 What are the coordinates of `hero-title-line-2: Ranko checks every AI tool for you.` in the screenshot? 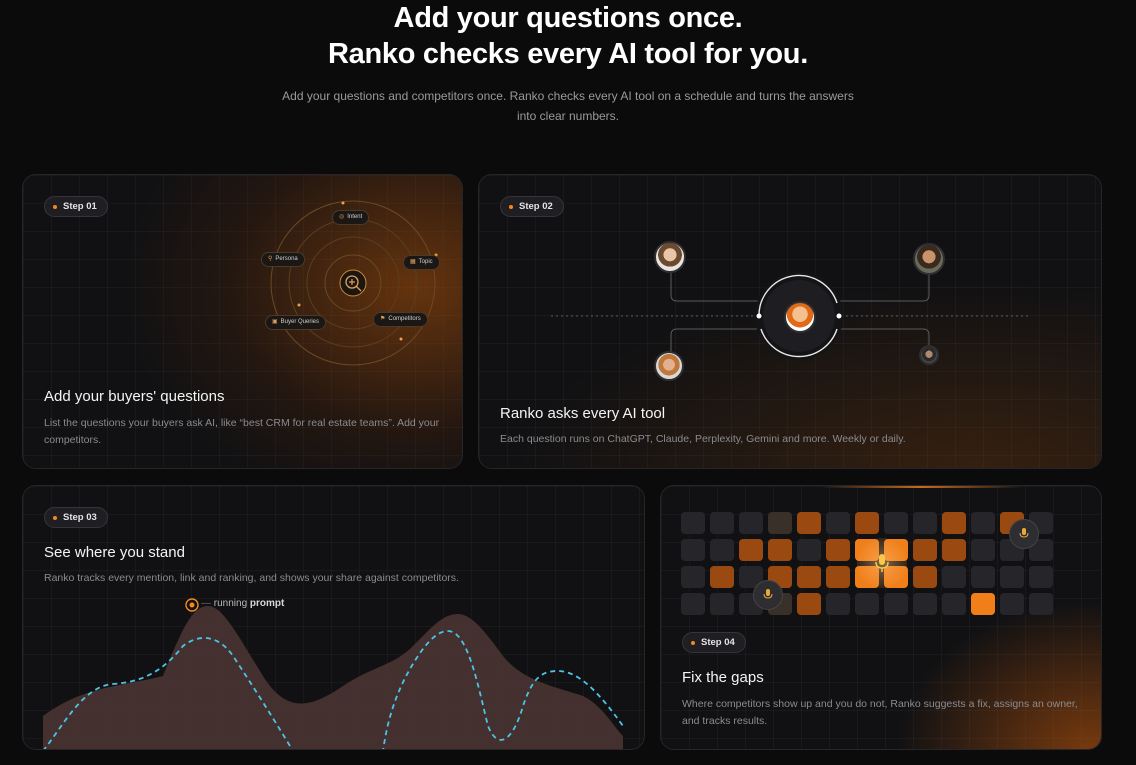 It's located at (568, 54).